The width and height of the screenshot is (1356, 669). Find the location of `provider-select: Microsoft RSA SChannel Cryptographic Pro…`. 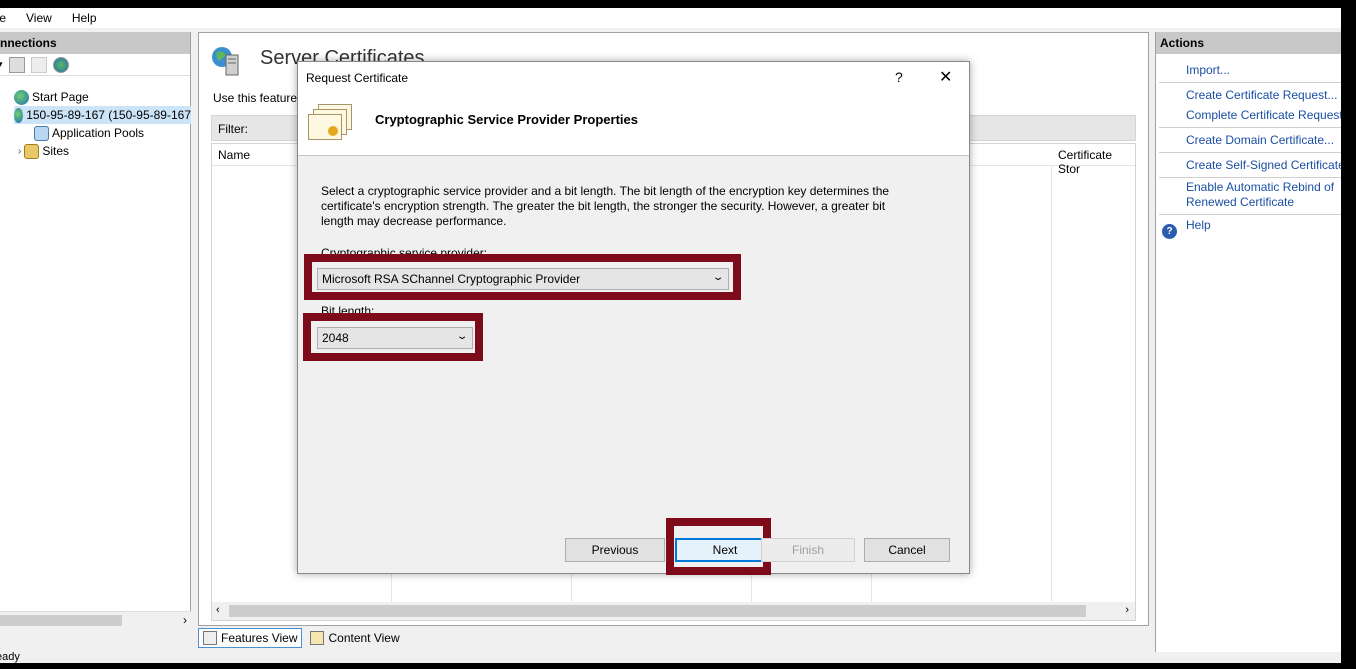

provider-select: Microsoft RSA SChannel Cryptographic Pro… is located at coordinates (523, 279).